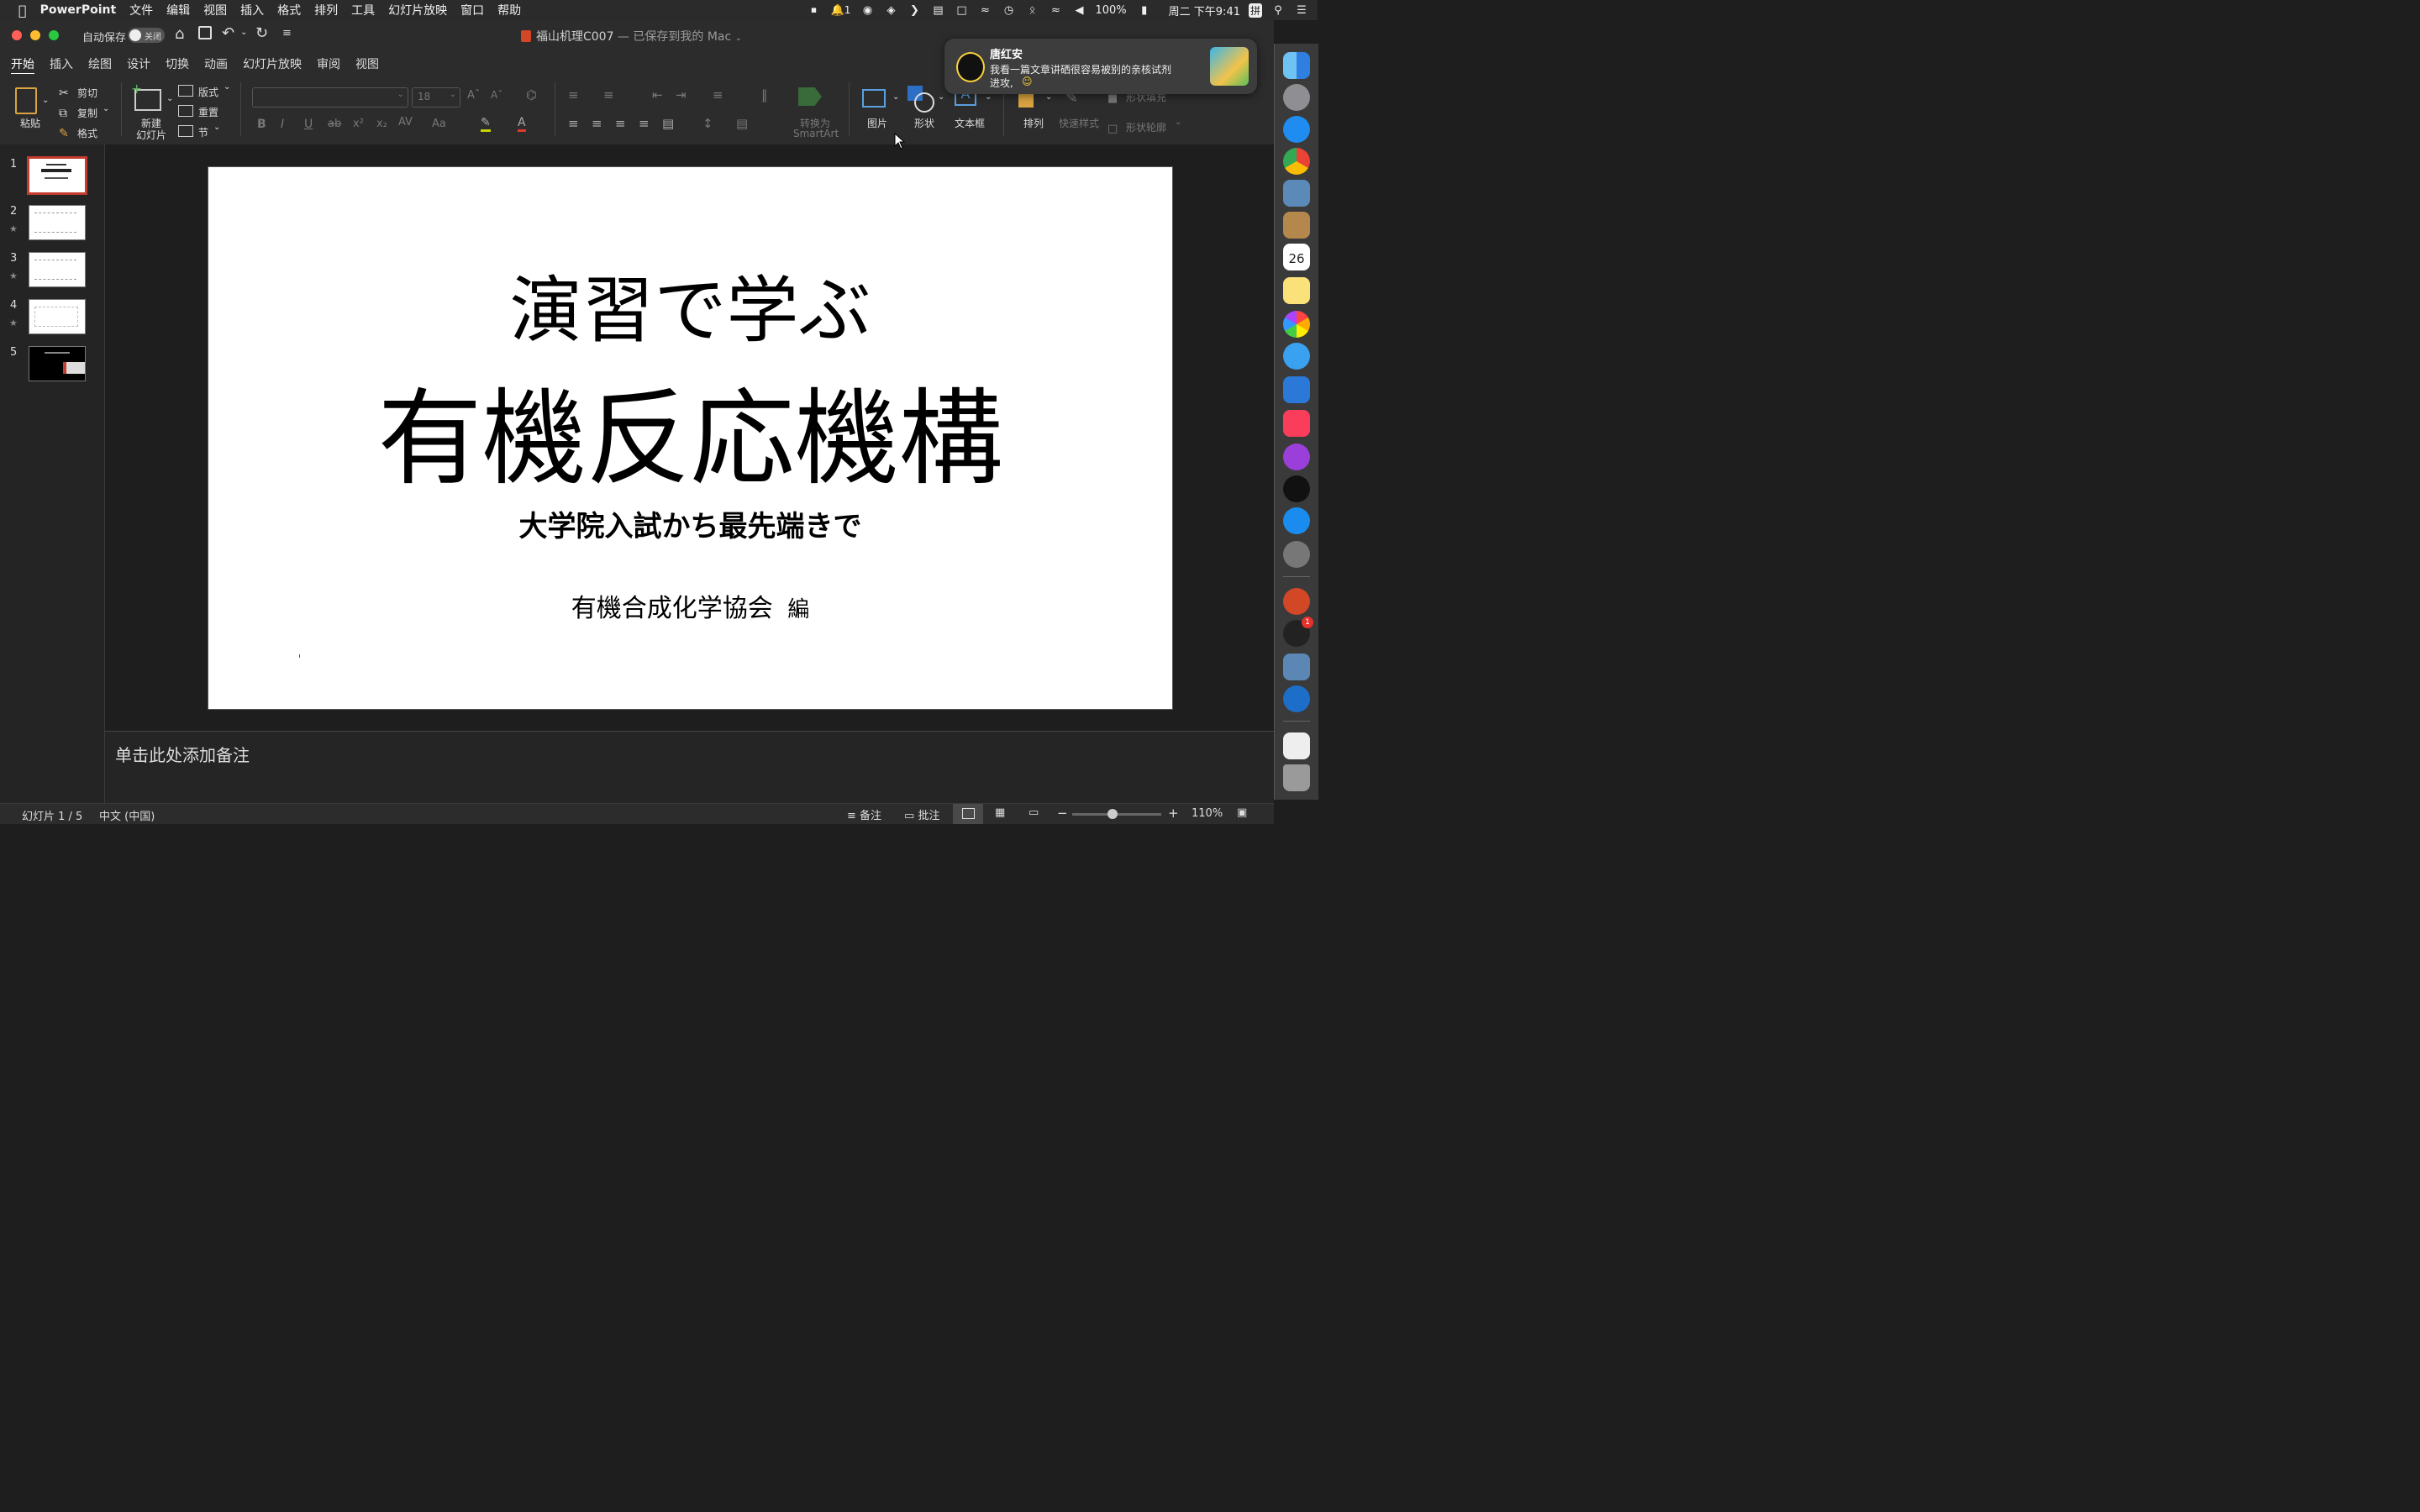  I want to click on menu-view: 视图, so click(216, 10).